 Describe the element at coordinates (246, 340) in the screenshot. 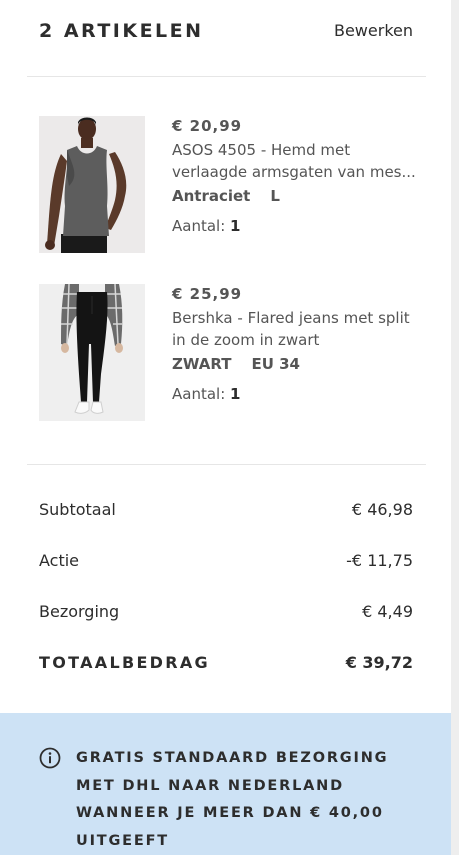

I see `item-name-line2: in de zoom in zwart` at that location.